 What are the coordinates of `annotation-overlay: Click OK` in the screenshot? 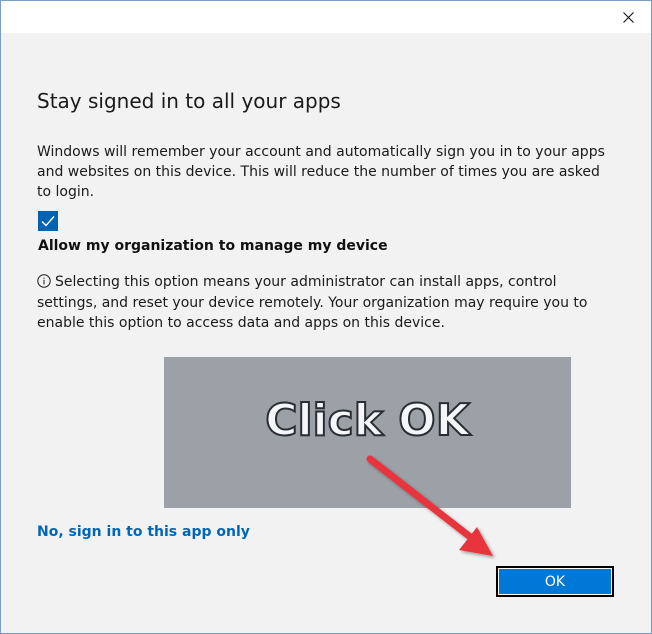 It's located at (367, 432).